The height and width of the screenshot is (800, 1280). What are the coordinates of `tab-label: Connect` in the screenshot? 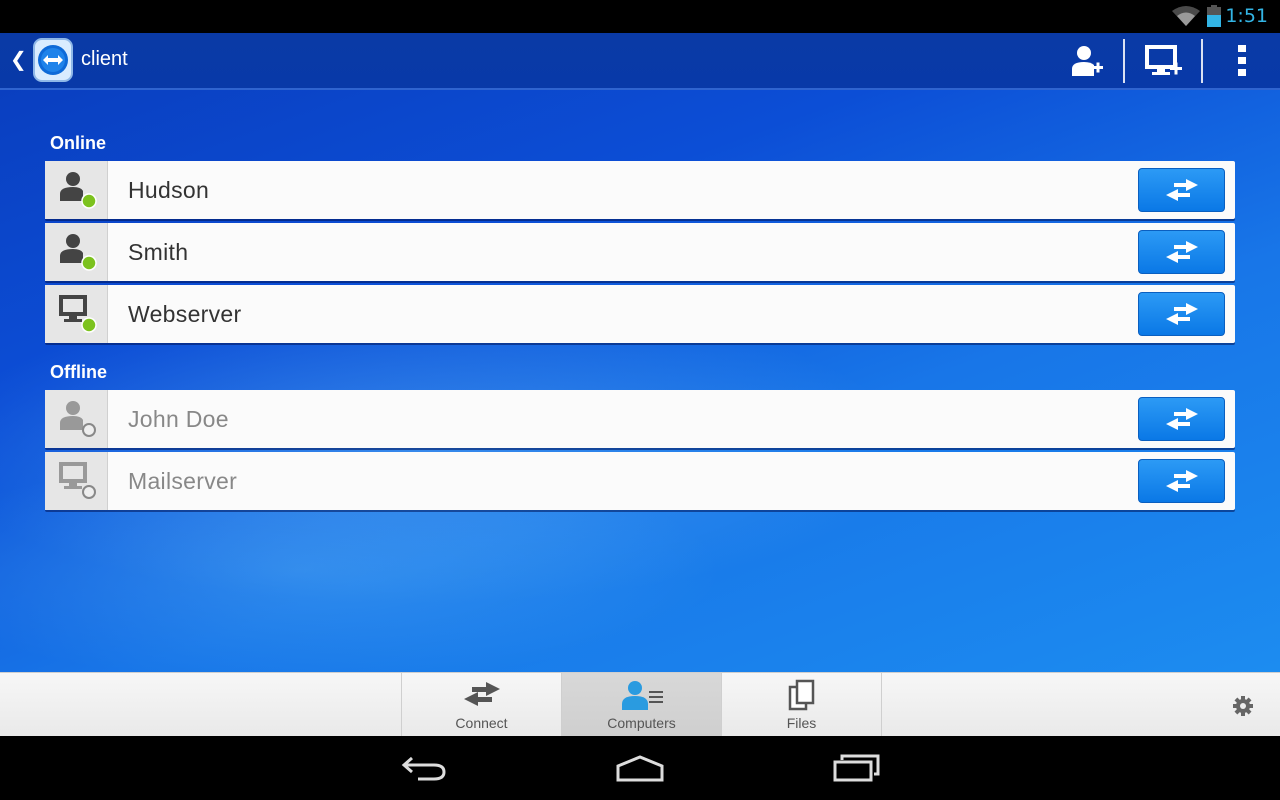 It's located at (481, 723).